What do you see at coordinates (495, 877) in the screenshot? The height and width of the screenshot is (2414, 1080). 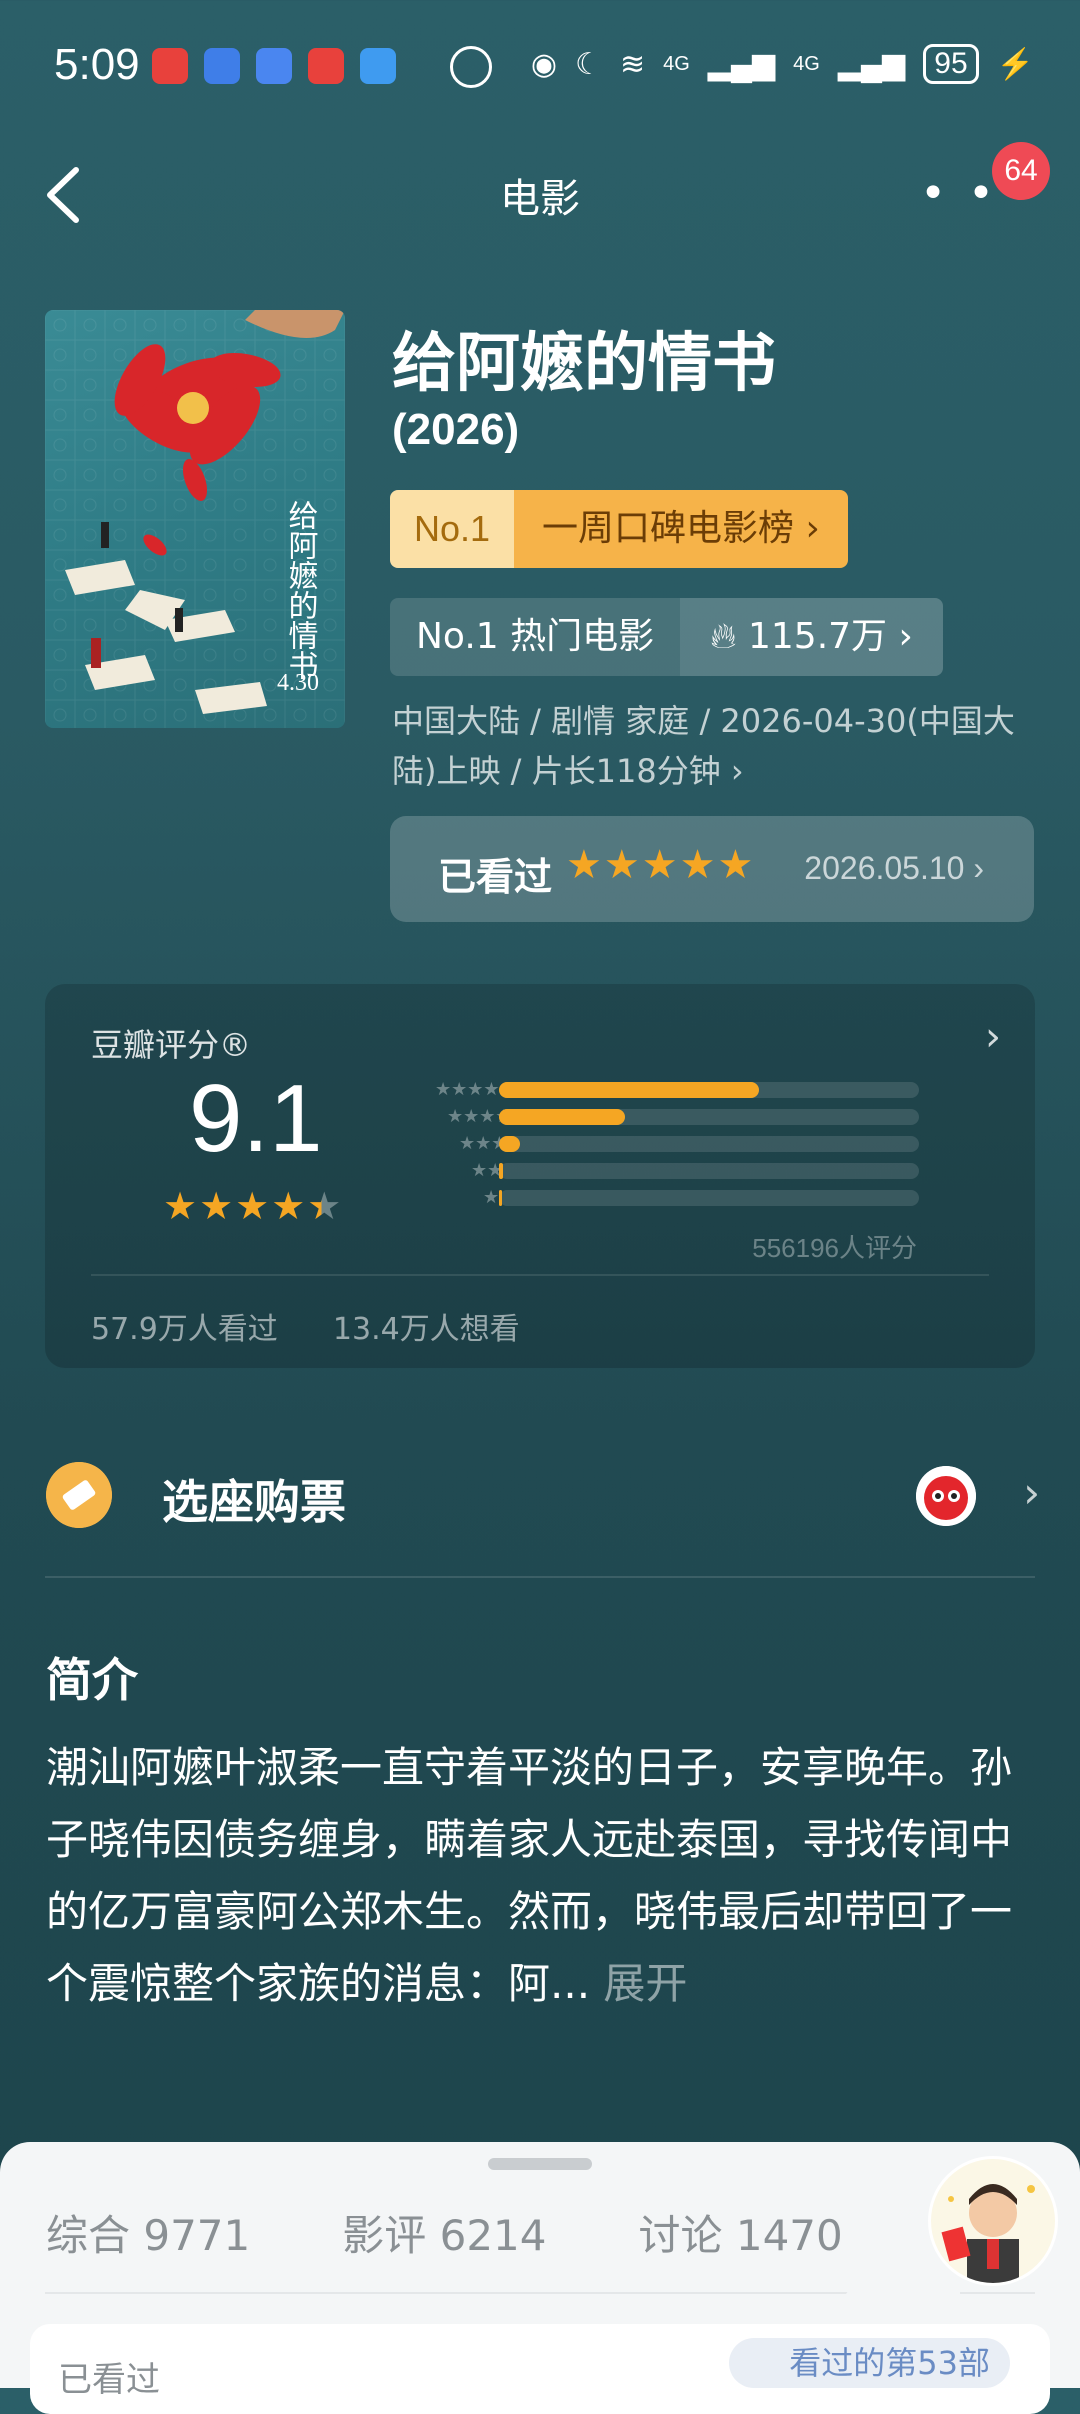 I see `watched-label: 已看过` at bounding box center [495, 877].